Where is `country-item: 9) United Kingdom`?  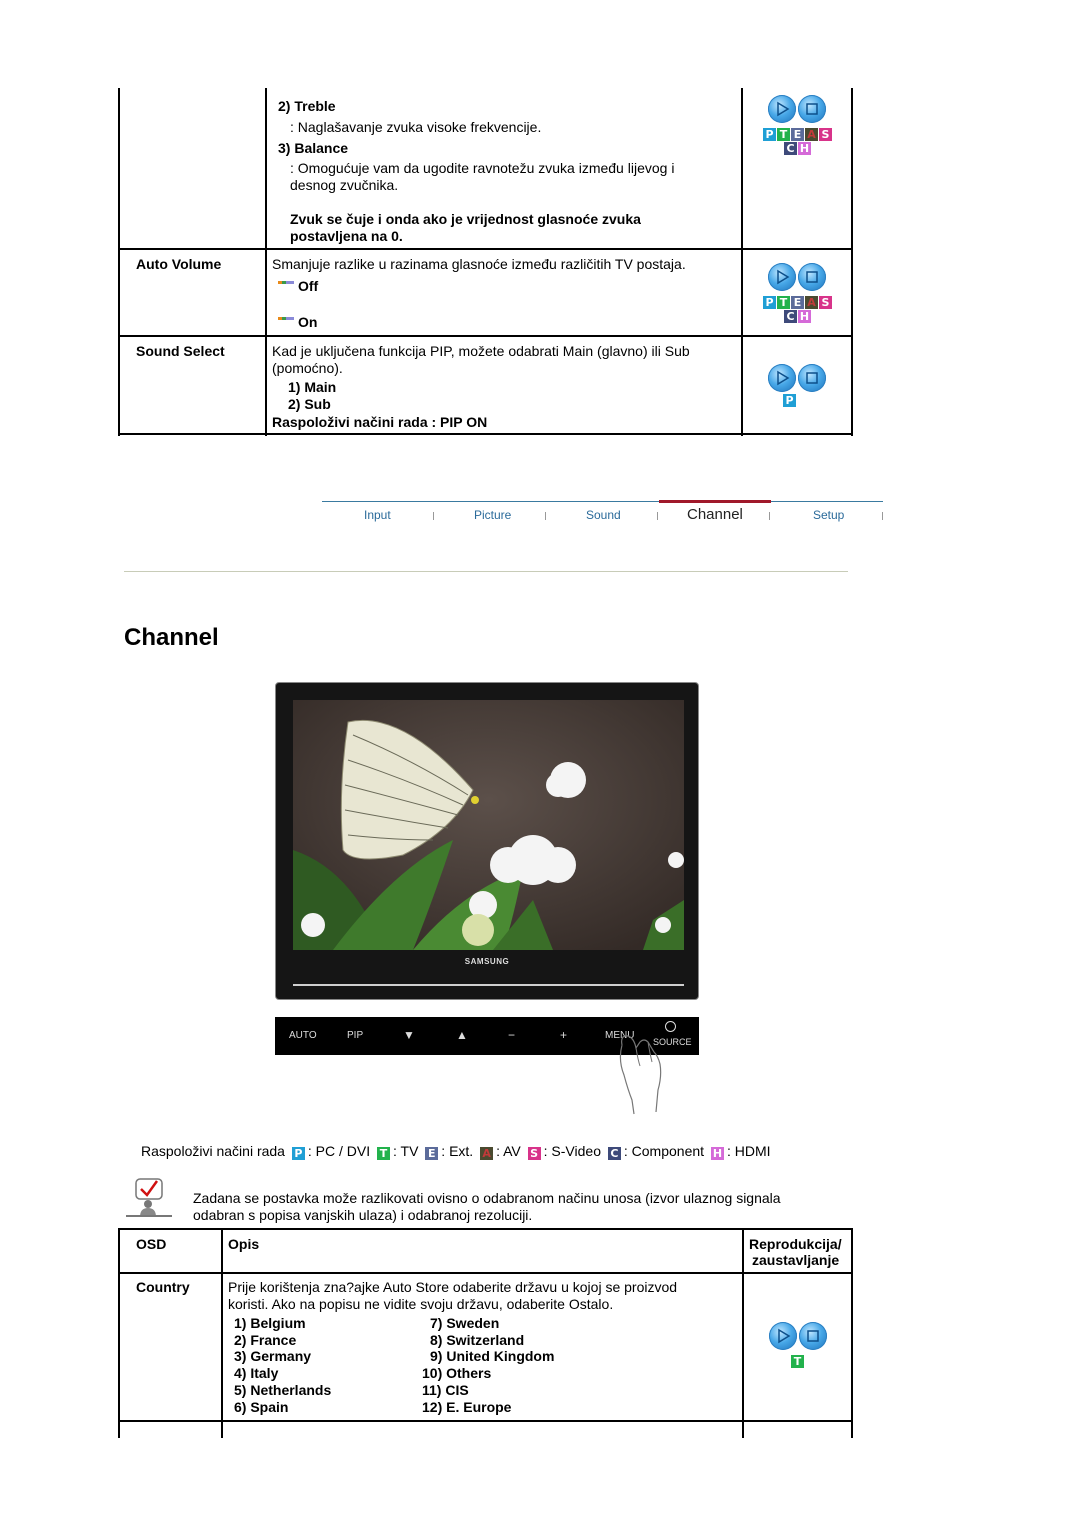 country-item: 9) United Kingdom is located at coordinates (492, 1356).